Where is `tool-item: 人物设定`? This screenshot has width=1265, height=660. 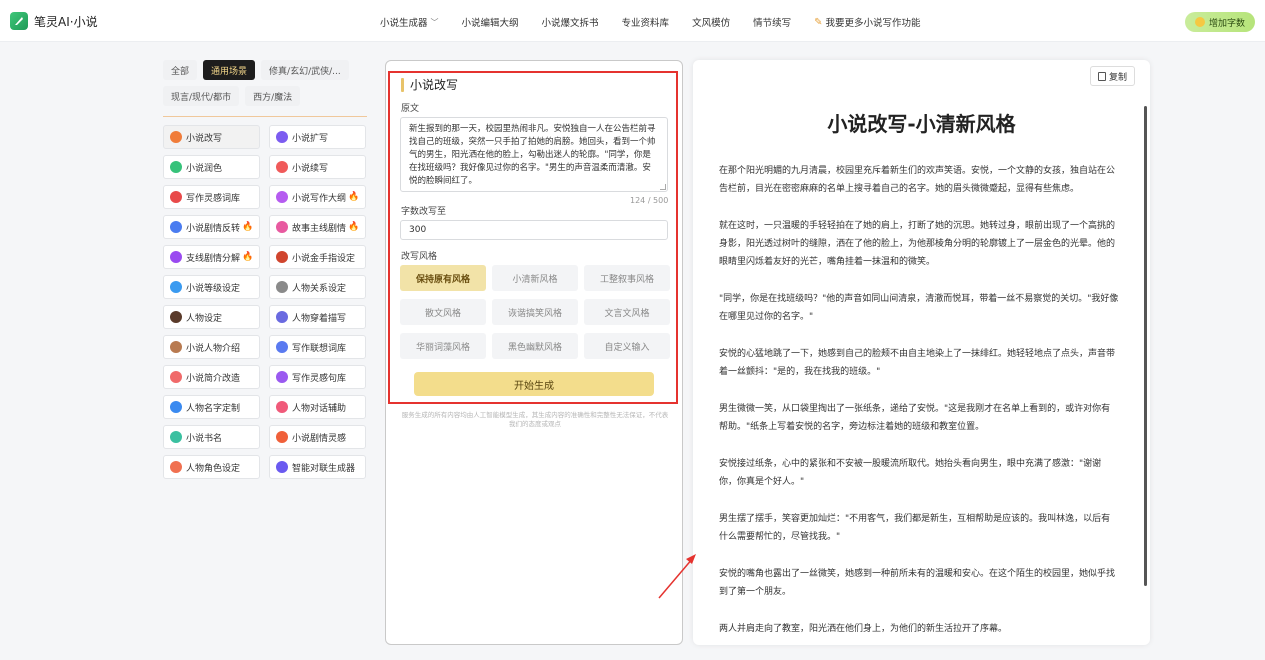
tool-item: 人物设定 is located at coordinates (211, 317).